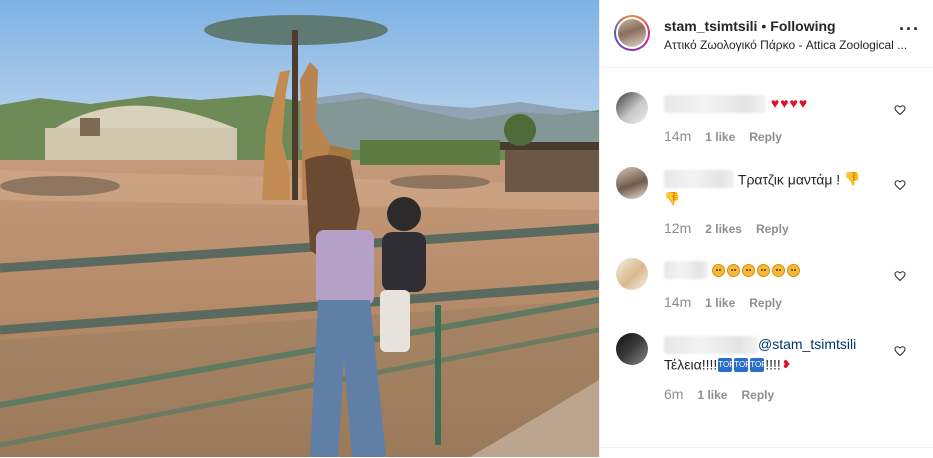  I want to click on comment-body: Τρατζικ μαντάμ !, so click(789, 179).